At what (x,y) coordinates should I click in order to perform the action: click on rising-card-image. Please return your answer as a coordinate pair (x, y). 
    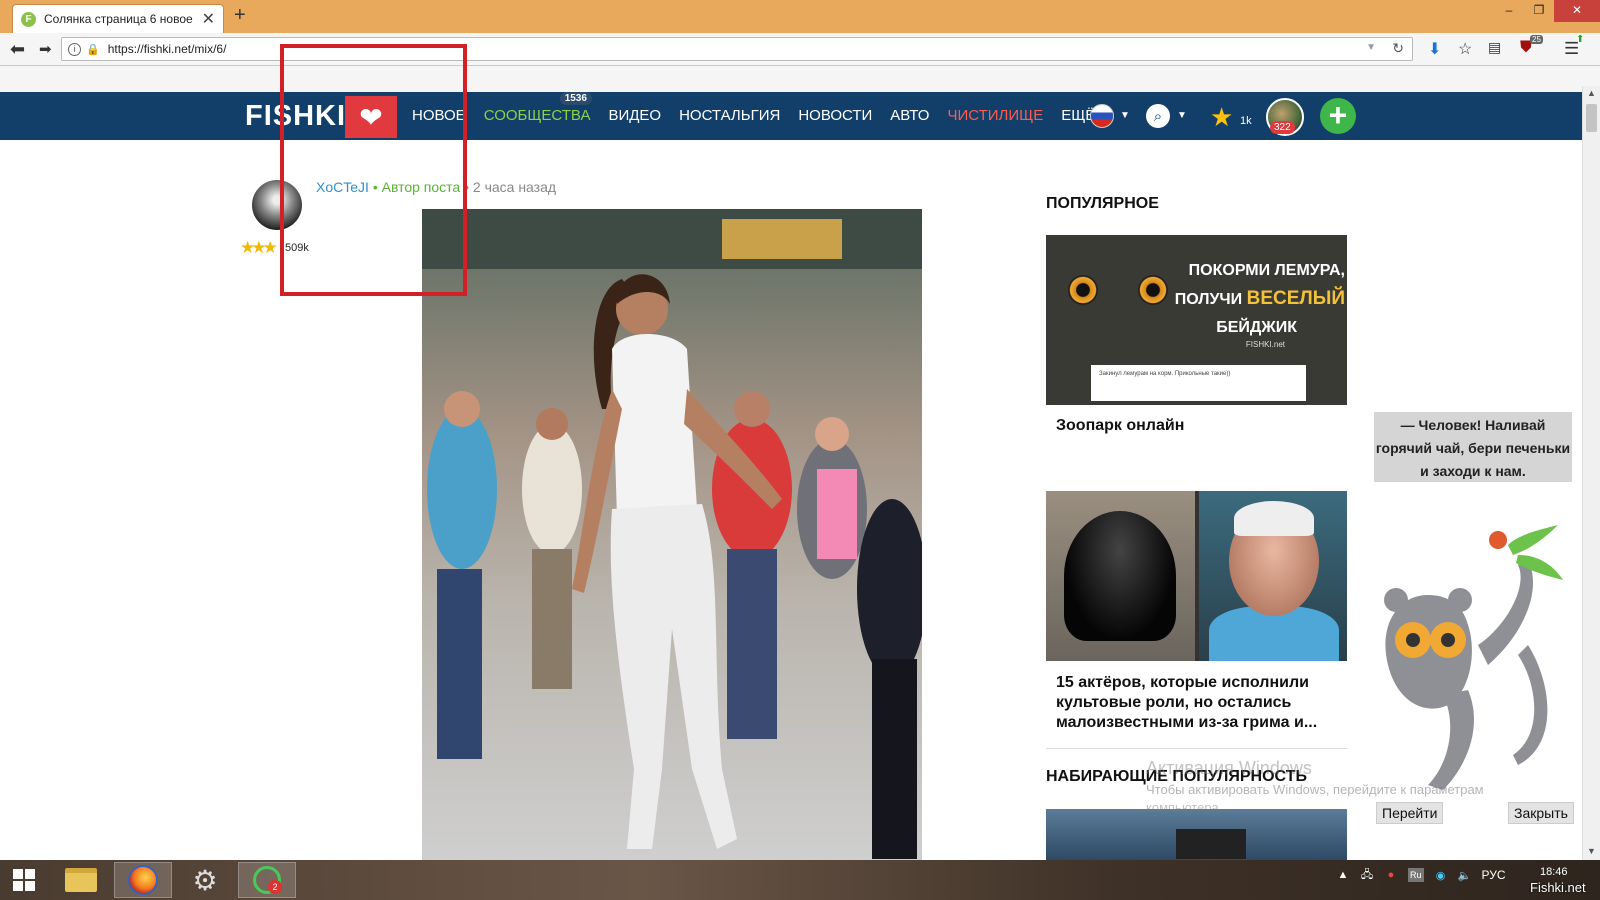
    Looking at the image, I should click on (1196, 834).